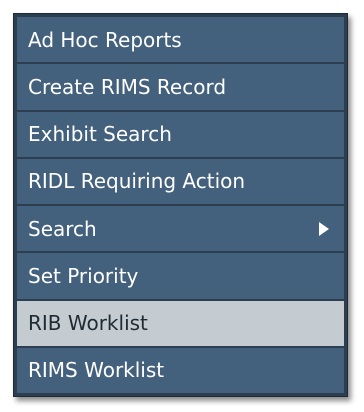  I want to click on menu-item-label: Exhibit Search, so click(100, 134).